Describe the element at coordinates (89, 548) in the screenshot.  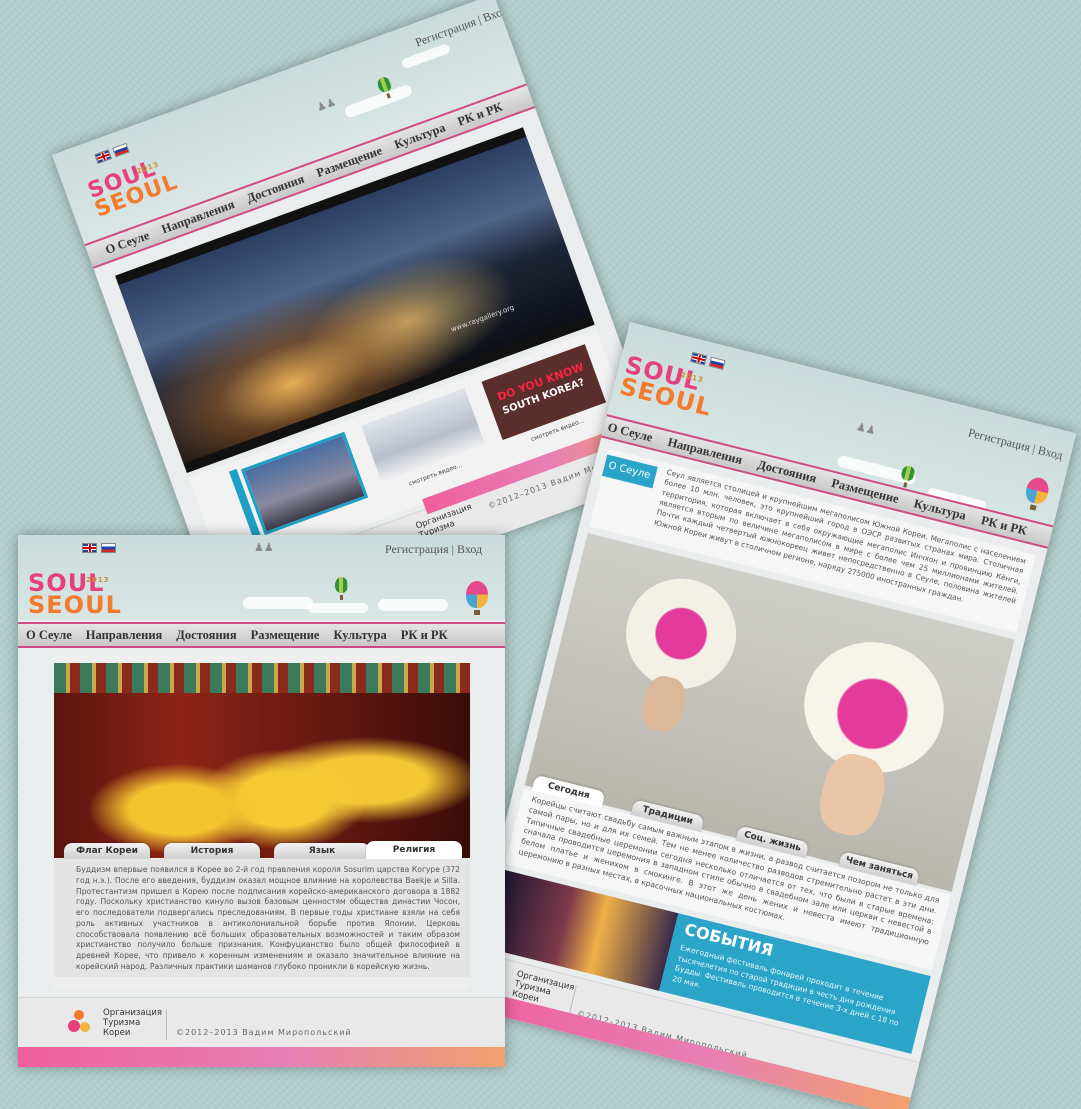
I see `gb-flag-icon` at that location.